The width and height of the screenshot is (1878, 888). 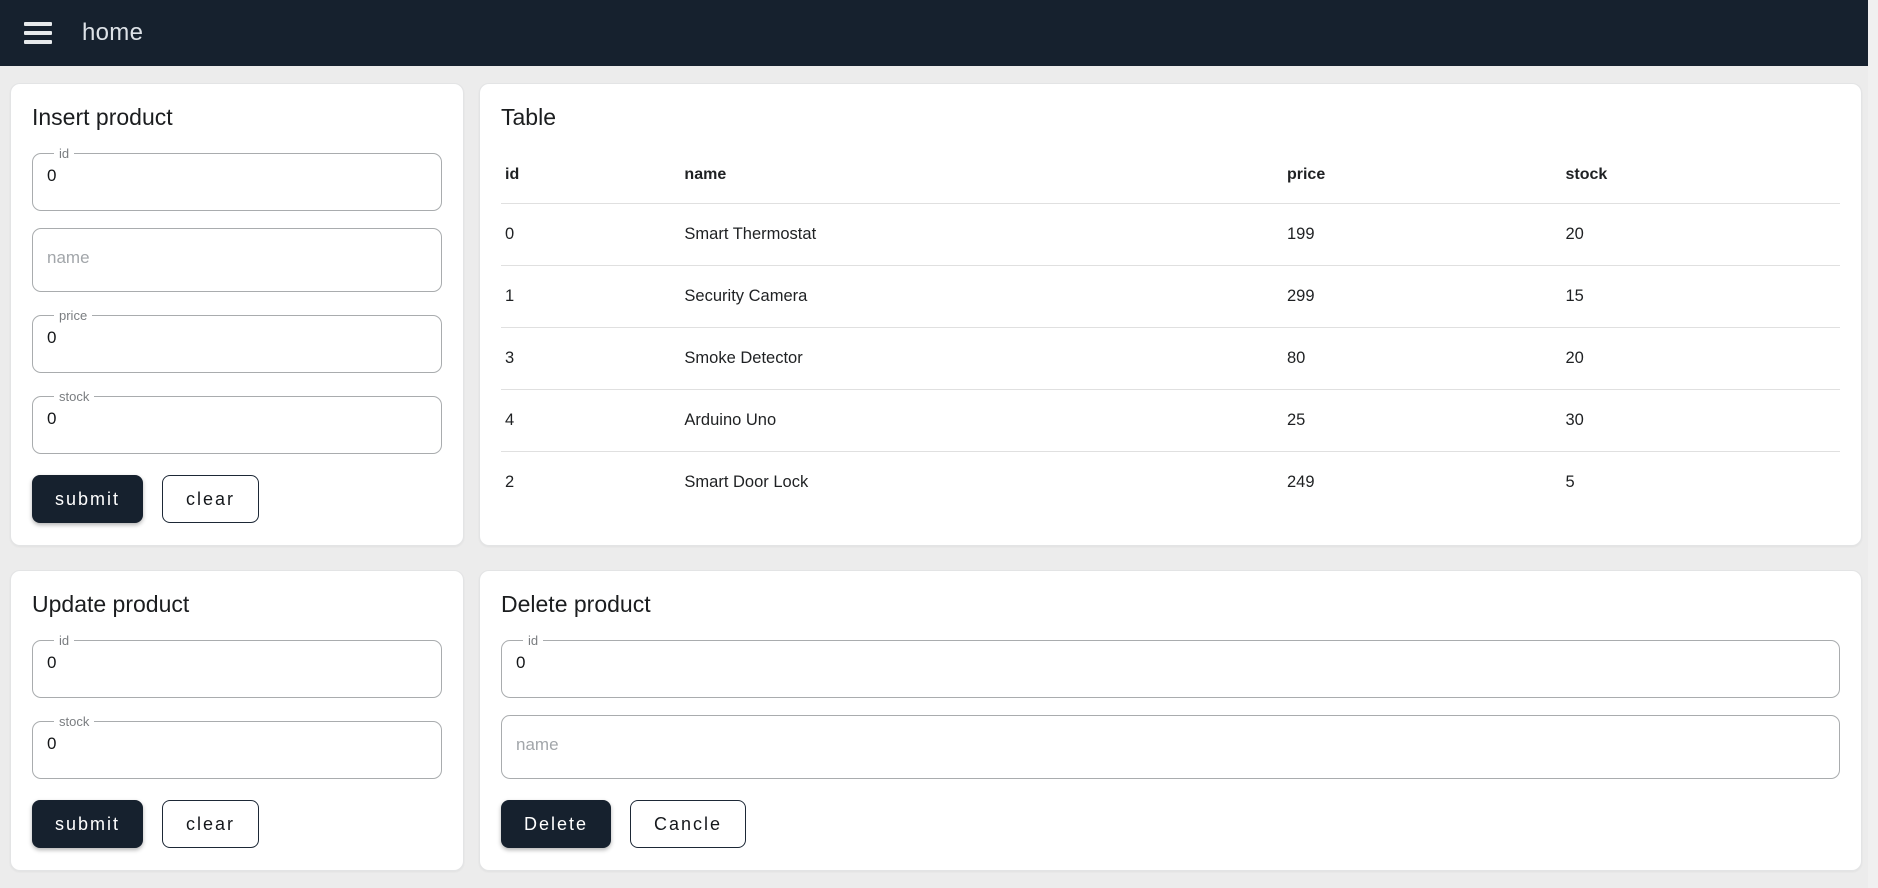 What do you see at coordinates (1422, 234) in the screenshot?
I see `cell-price: 199` at bounding box center [1422, 234].